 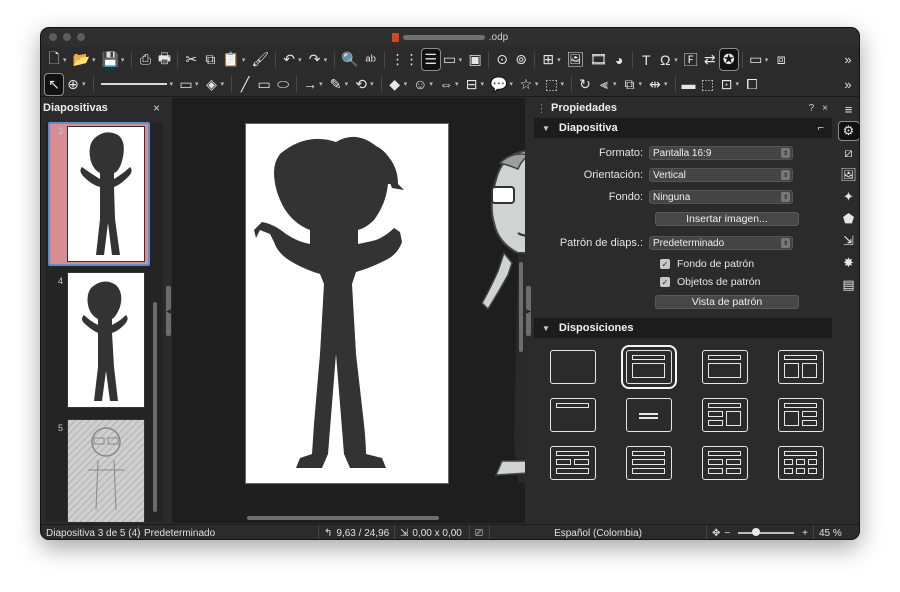 What do you see at coordinates (498, 84) in the screenshot?
I see `callouts-icon: 💬` at bounding box center [498, 84].